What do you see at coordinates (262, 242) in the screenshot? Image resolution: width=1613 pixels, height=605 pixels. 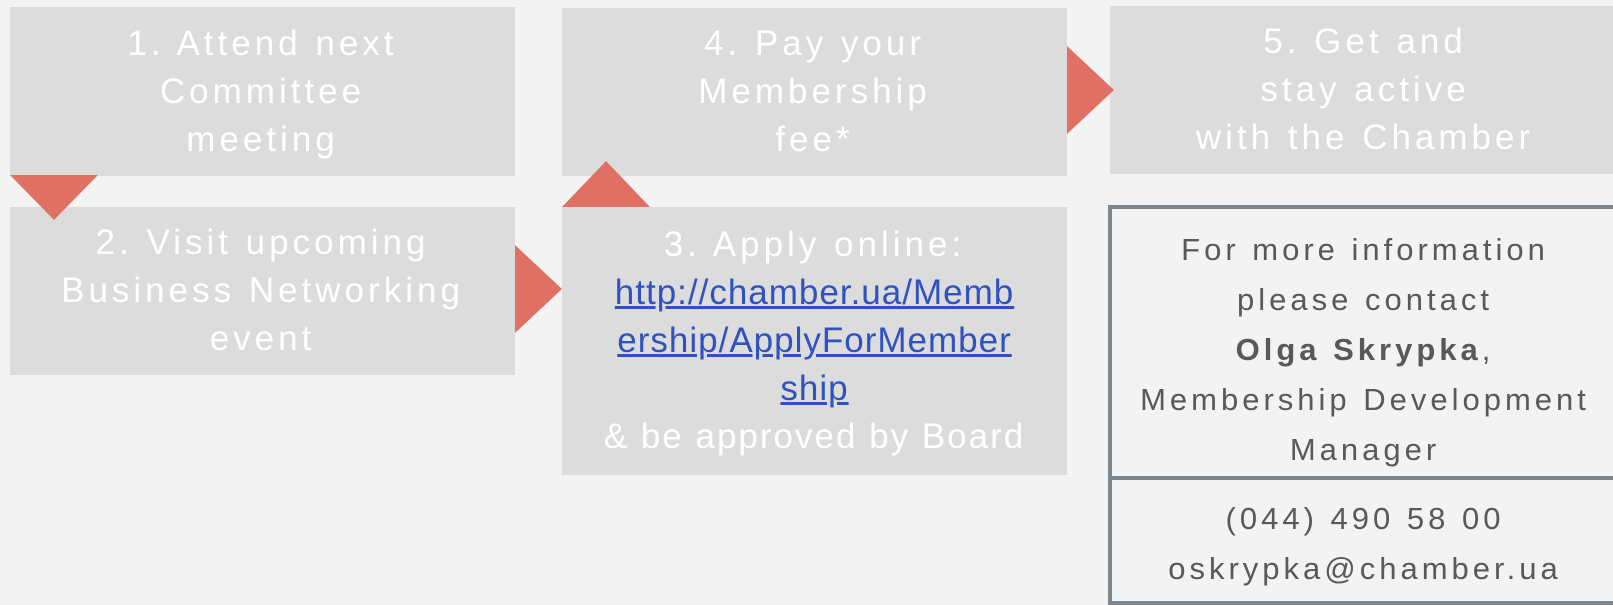 I see `step-2-line-1: 2. Visit upcoming` at bounding box center [262, 242].